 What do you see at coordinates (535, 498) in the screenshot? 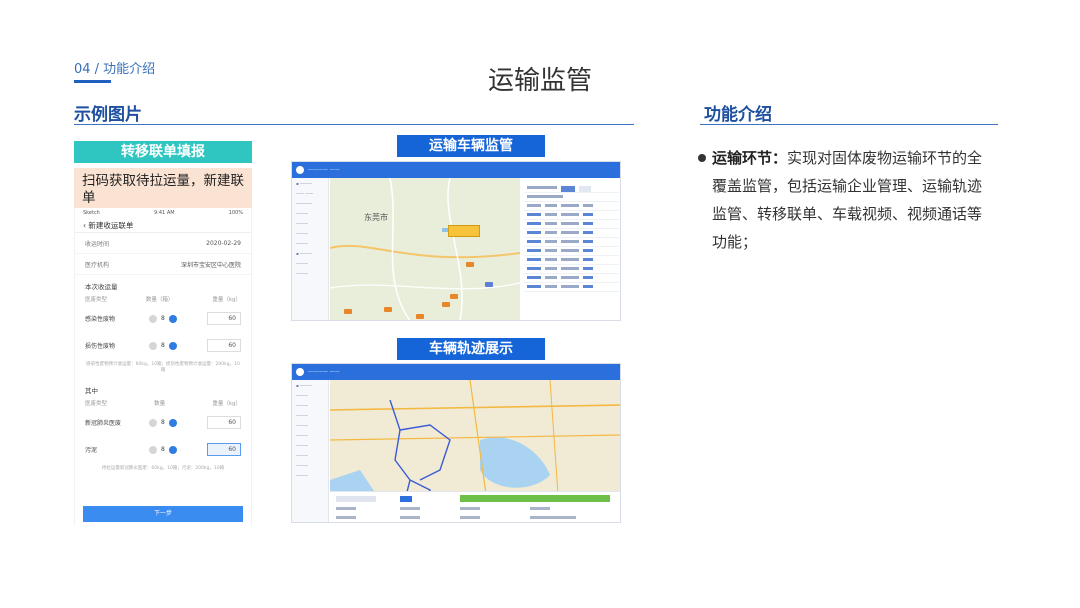
I see `track-progress-bar` at bounding box center [535, 498].